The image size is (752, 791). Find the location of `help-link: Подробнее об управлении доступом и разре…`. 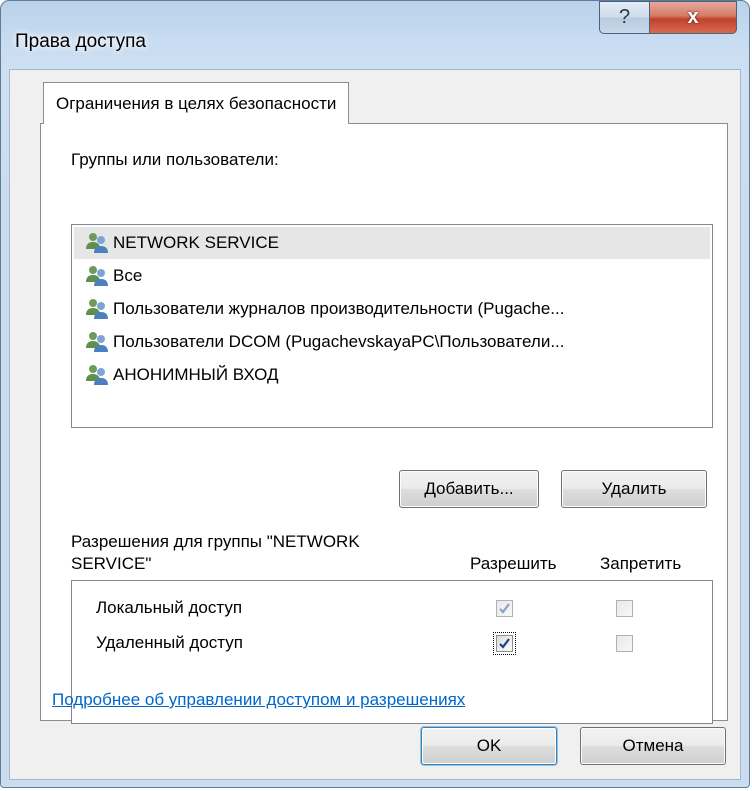

help-link: Подробнее об управлении доступом и разре… is located at coordinates (258, 700).